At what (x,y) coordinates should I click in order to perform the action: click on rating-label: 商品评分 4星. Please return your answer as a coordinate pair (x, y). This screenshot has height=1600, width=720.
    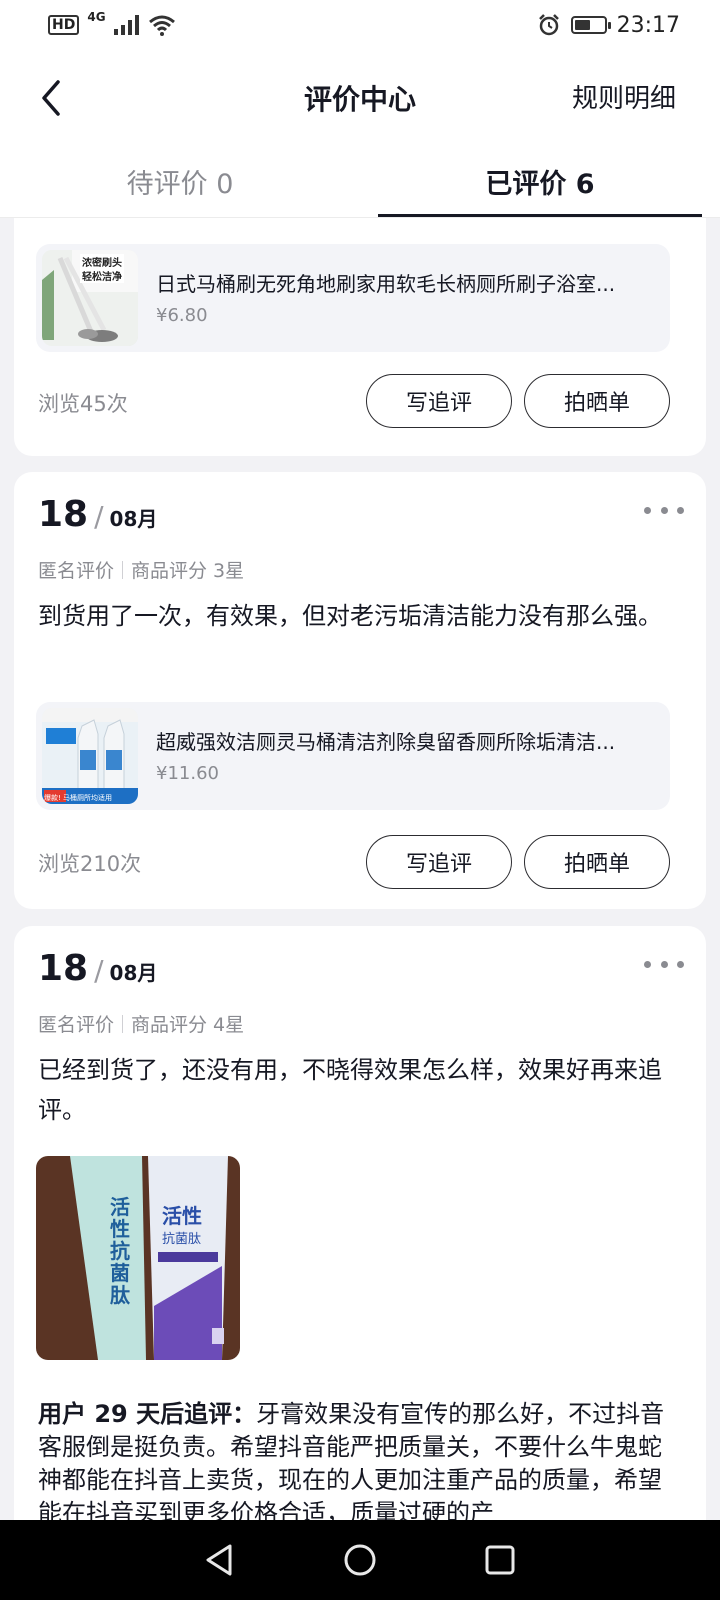
    Looking at the image, I should click on (188, 1025).